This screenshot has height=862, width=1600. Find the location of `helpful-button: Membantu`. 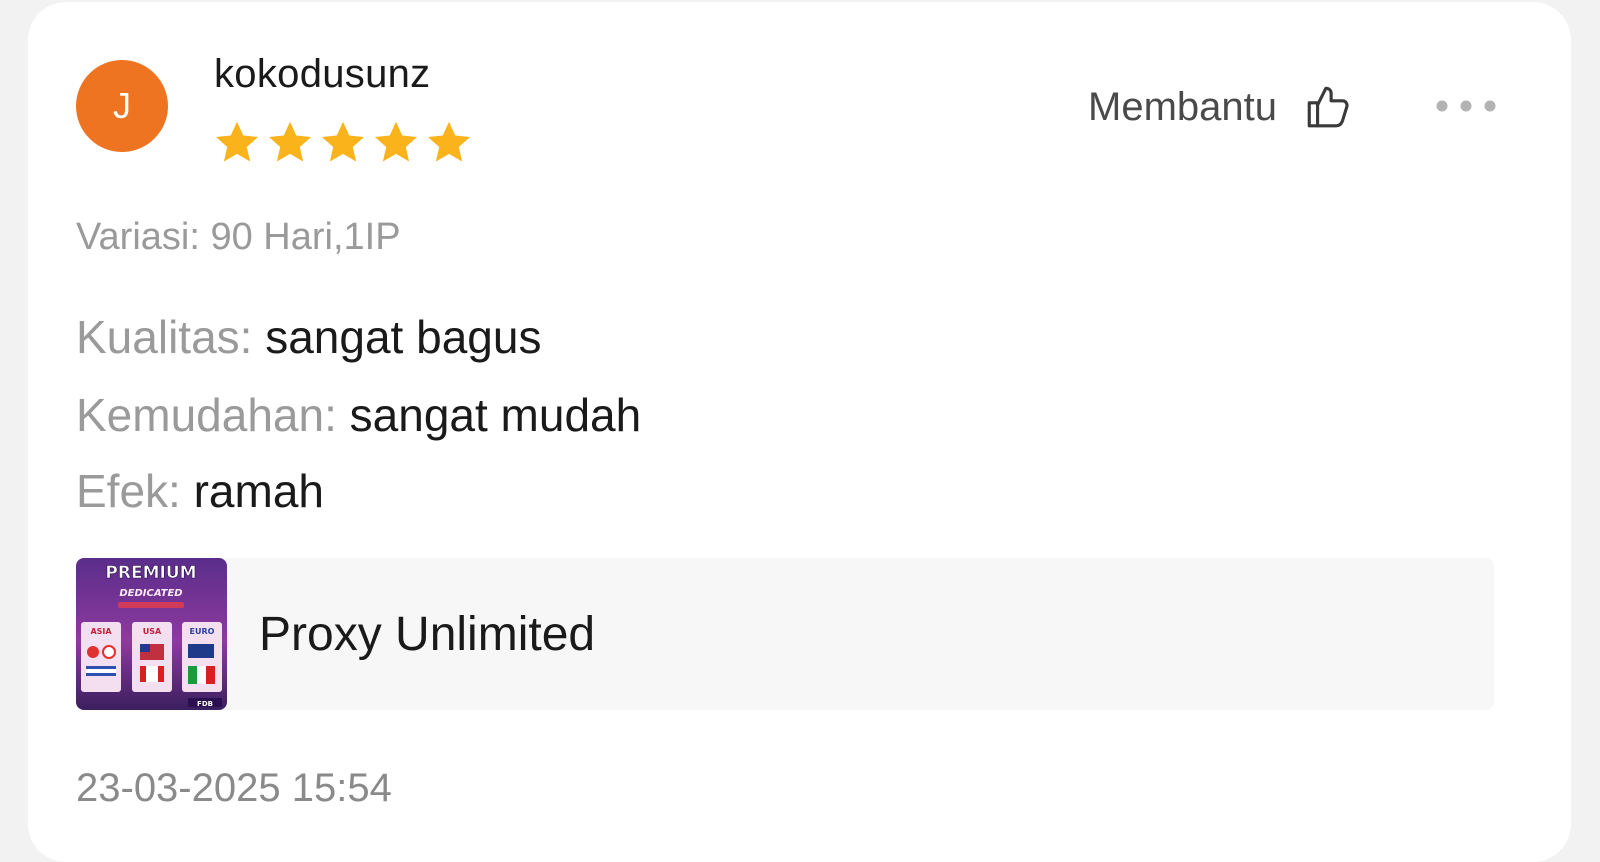

helpful-button: Membantu is located at coordinates (1220, 107).